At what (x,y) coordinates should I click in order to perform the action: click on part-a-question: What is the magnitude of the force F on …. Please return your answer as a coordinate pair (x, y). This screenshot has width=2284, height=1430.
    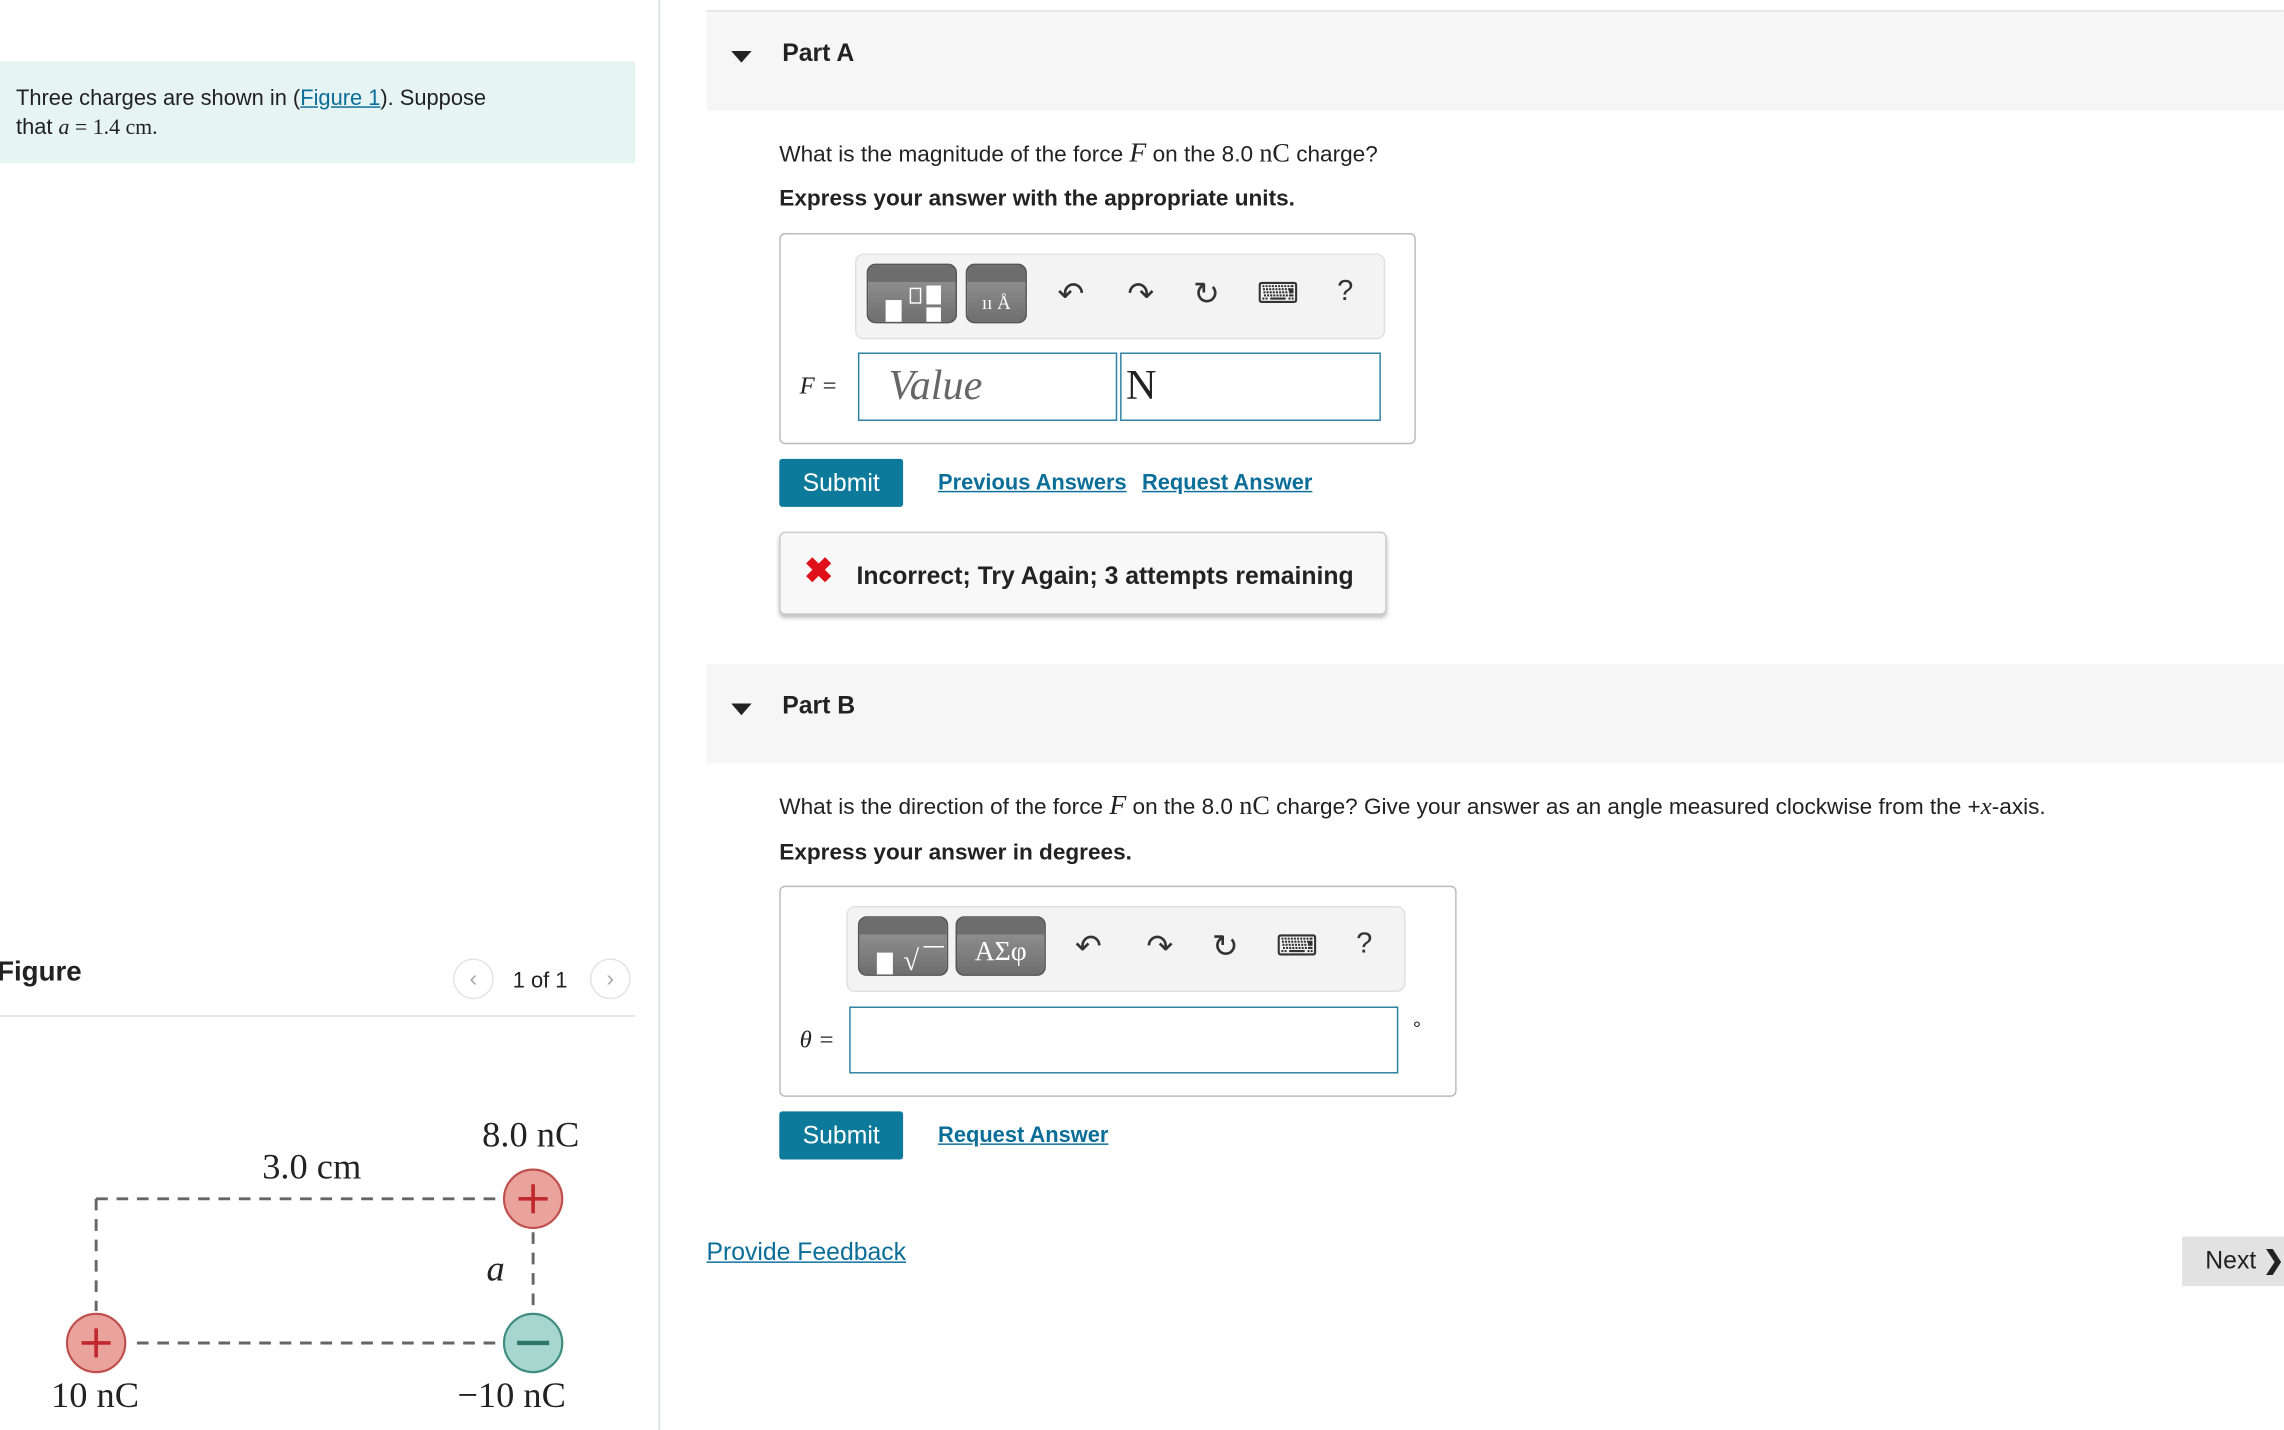
    Looking at the image, I should click on (1078, 153).